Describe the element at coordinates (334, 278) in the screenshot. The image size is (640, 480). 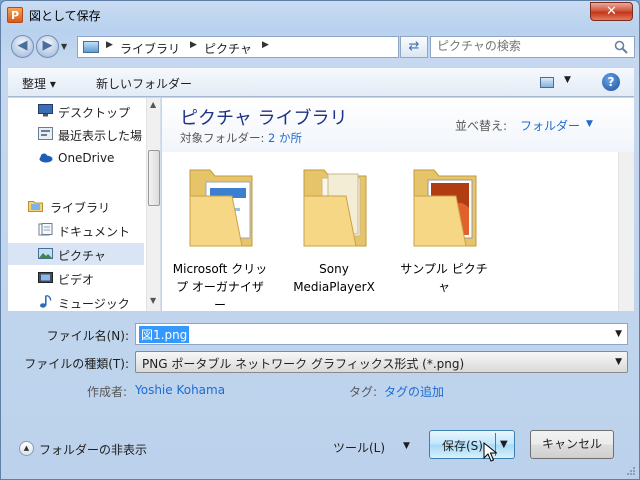
I see `folder-name: Sony MediaPlayerX` at that location.